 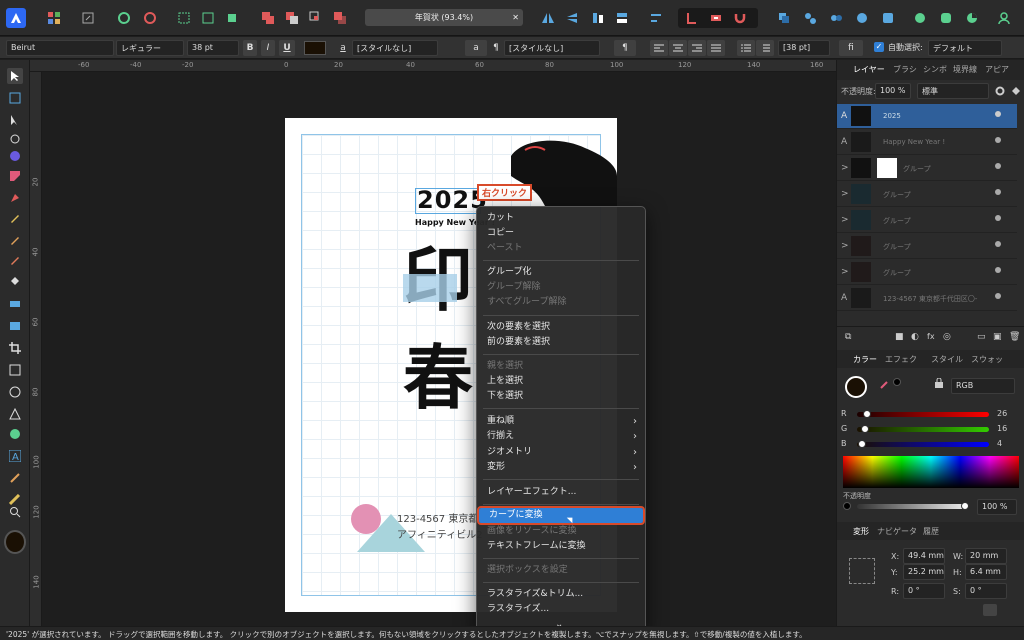 I want to click on menu-item-select-above: 上を選択, so click(x=561, y=381).